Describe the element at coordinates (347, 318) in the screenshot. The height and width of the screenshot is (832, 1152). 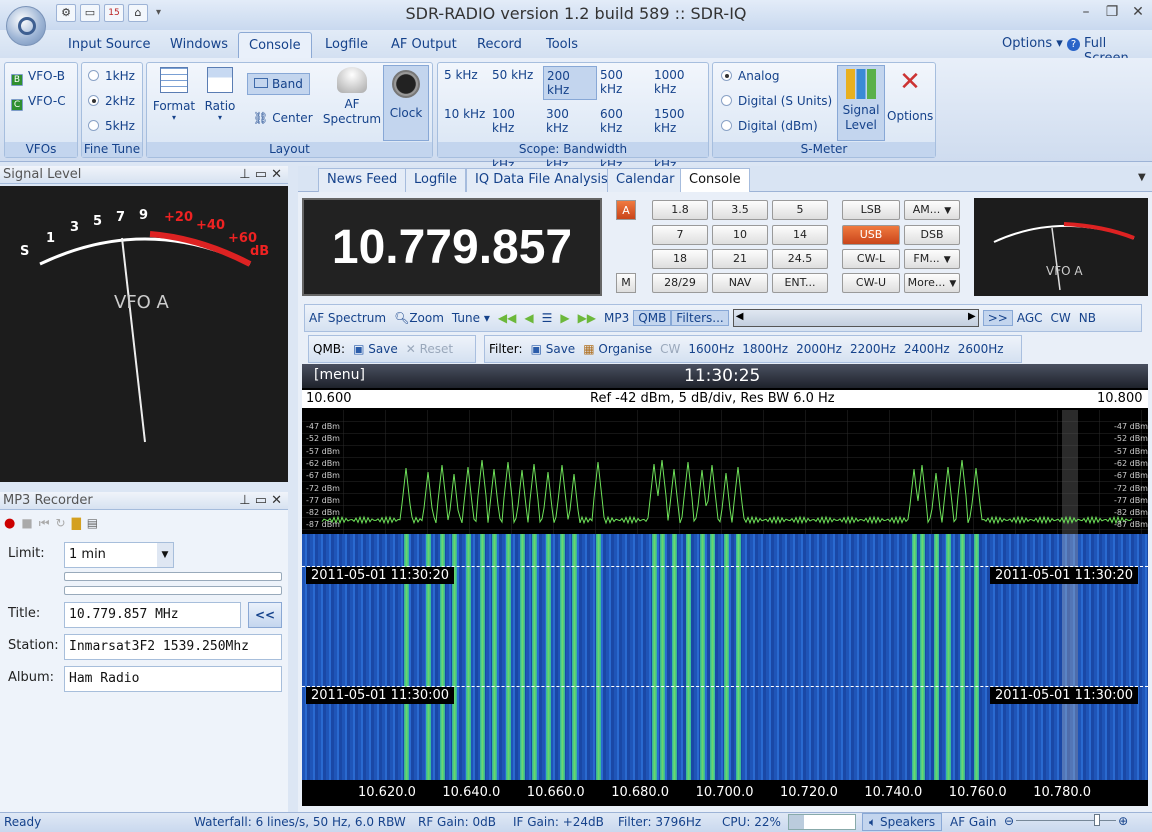
I see `af-spectrum-toggle: AF Spectrum` at that location.